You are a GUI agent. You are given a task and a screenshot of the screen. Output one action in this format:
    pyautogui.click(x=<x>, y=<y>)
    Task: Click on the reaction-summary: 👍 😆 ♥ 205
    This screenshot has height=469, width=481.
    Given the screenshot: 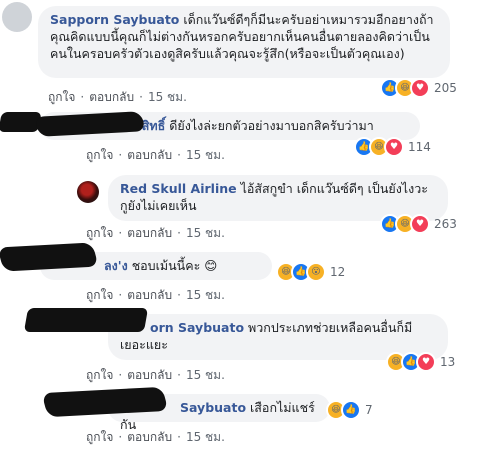 What is the action you would take?
    pyautogui.click(x=418, y=88)
    